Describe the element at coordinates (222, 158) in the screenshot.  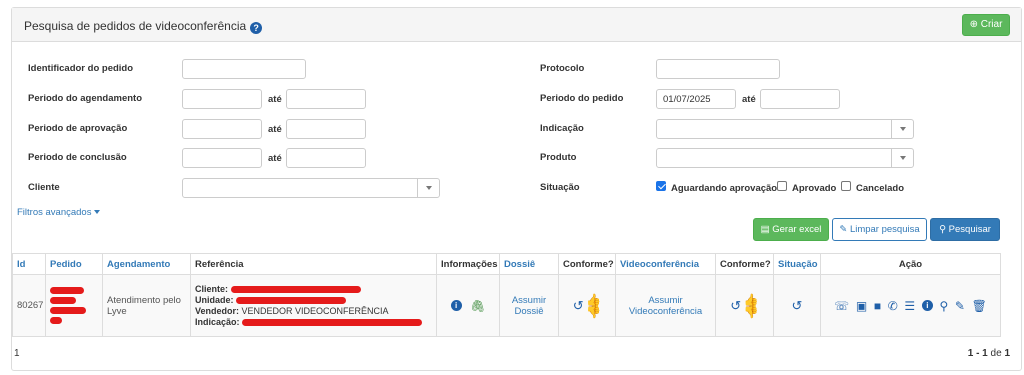
I see `conclusao-from-input` at that location.